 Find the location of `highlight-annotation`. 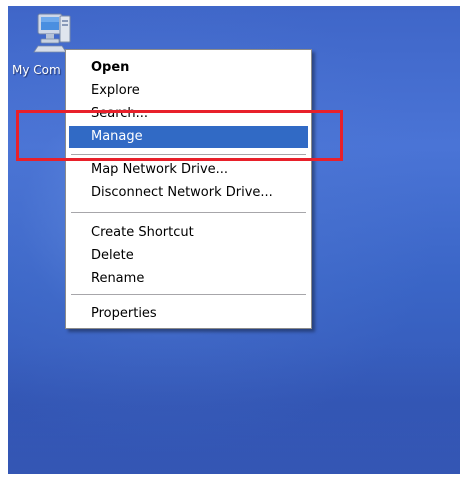

highlight-annotation is located at coordinates (179, 135).